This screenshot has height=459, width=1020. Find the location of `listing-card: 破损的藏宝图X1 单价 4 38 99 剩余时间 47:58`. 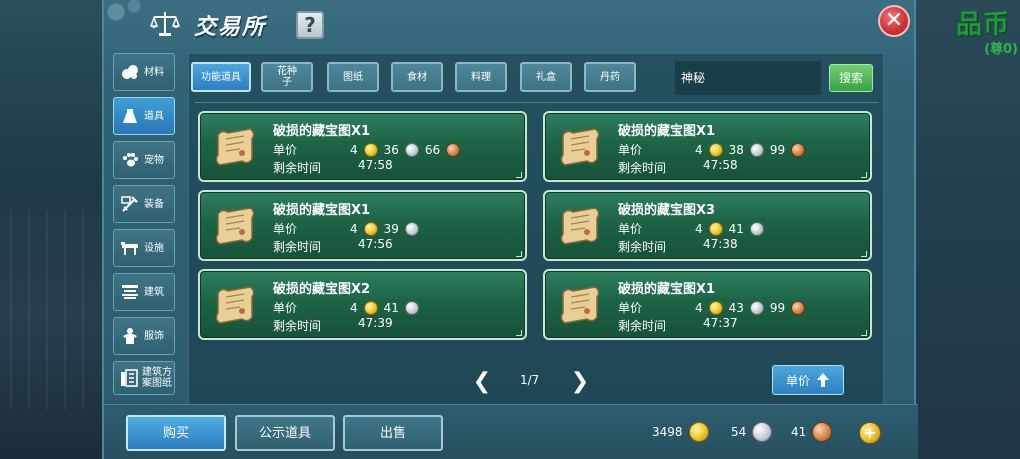

listing-card: 破损的藏宝图X1 单价 4 38 99 剩余时间 47:58 is located at coordinates (707, 146).